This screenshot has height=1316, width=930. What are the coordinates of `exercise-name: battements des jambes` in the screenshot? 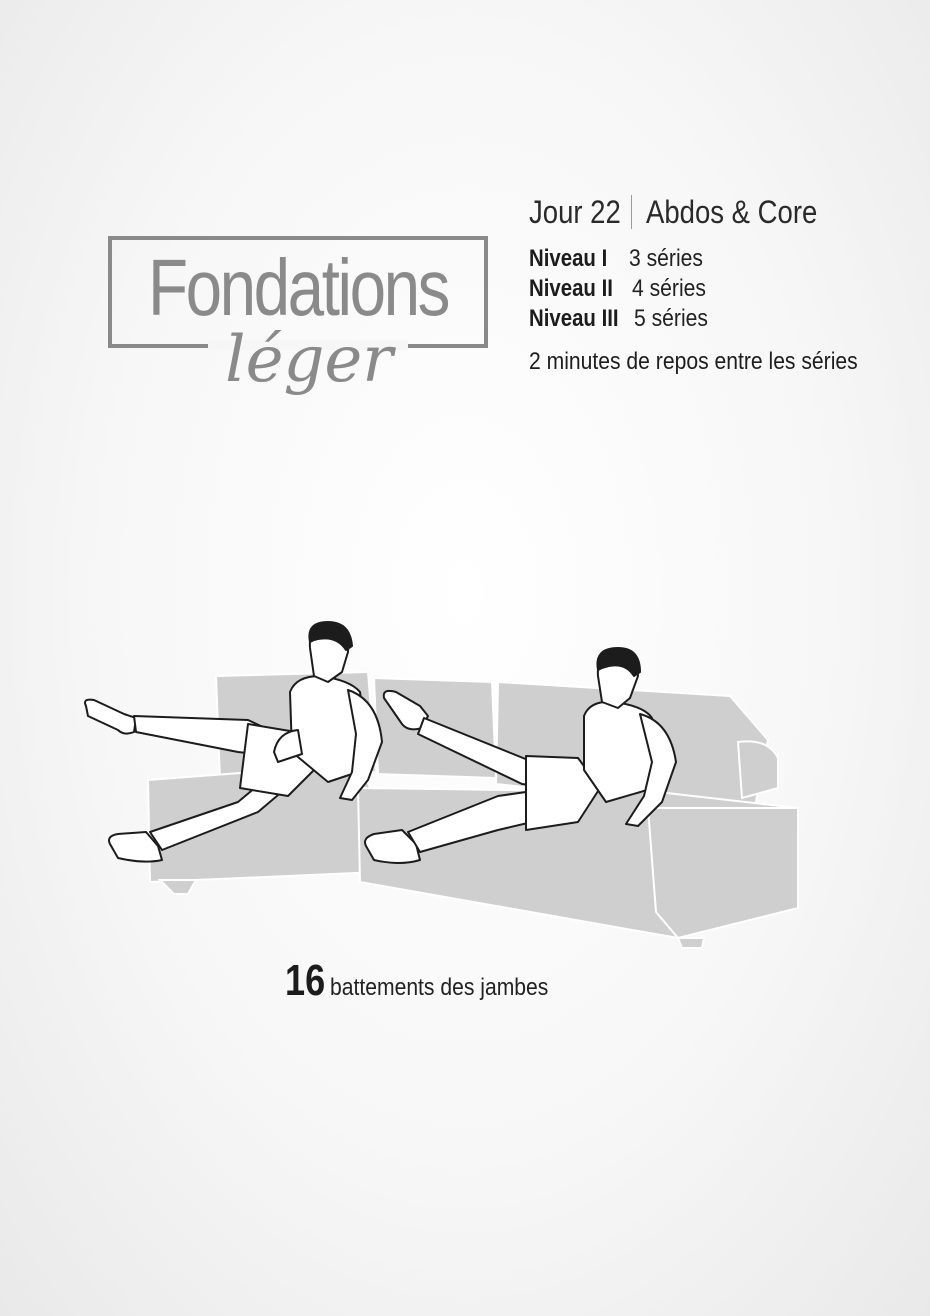 It's located at (439, 987).